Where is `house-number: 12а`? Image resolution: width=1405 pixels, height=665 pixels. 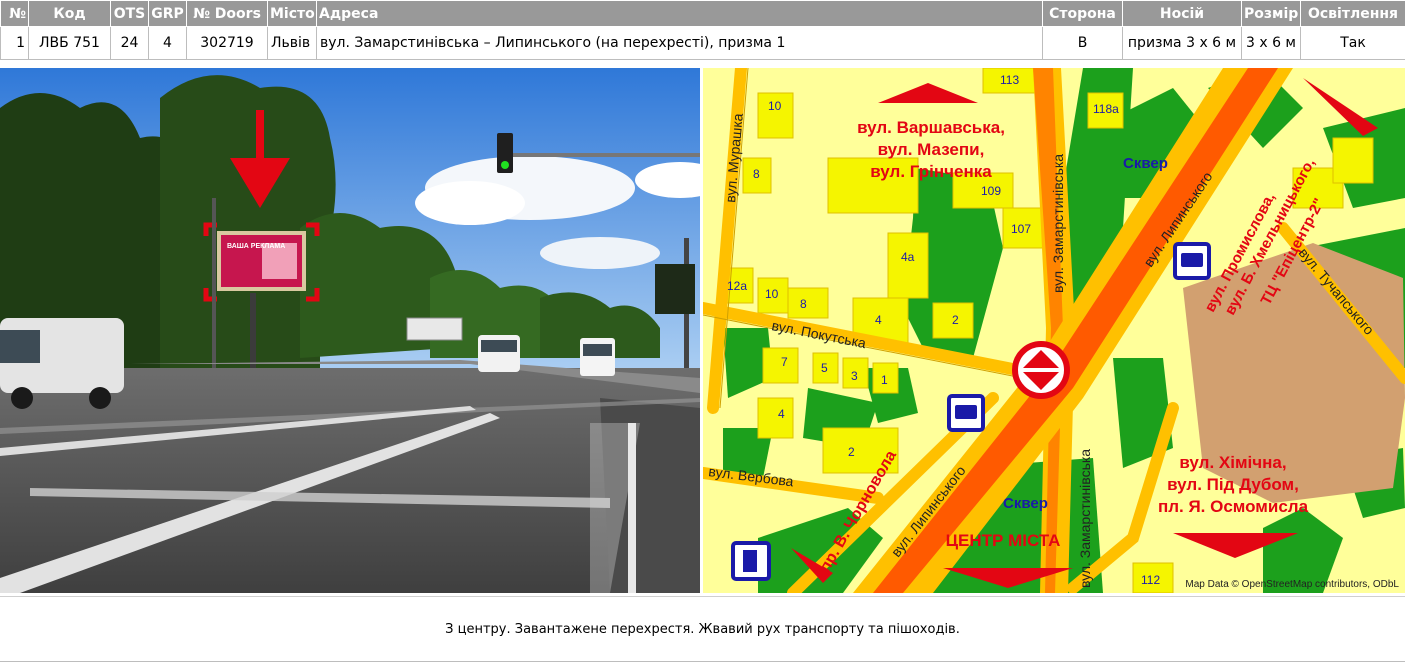 house-number: 12а is located at coordinates (737, 286).